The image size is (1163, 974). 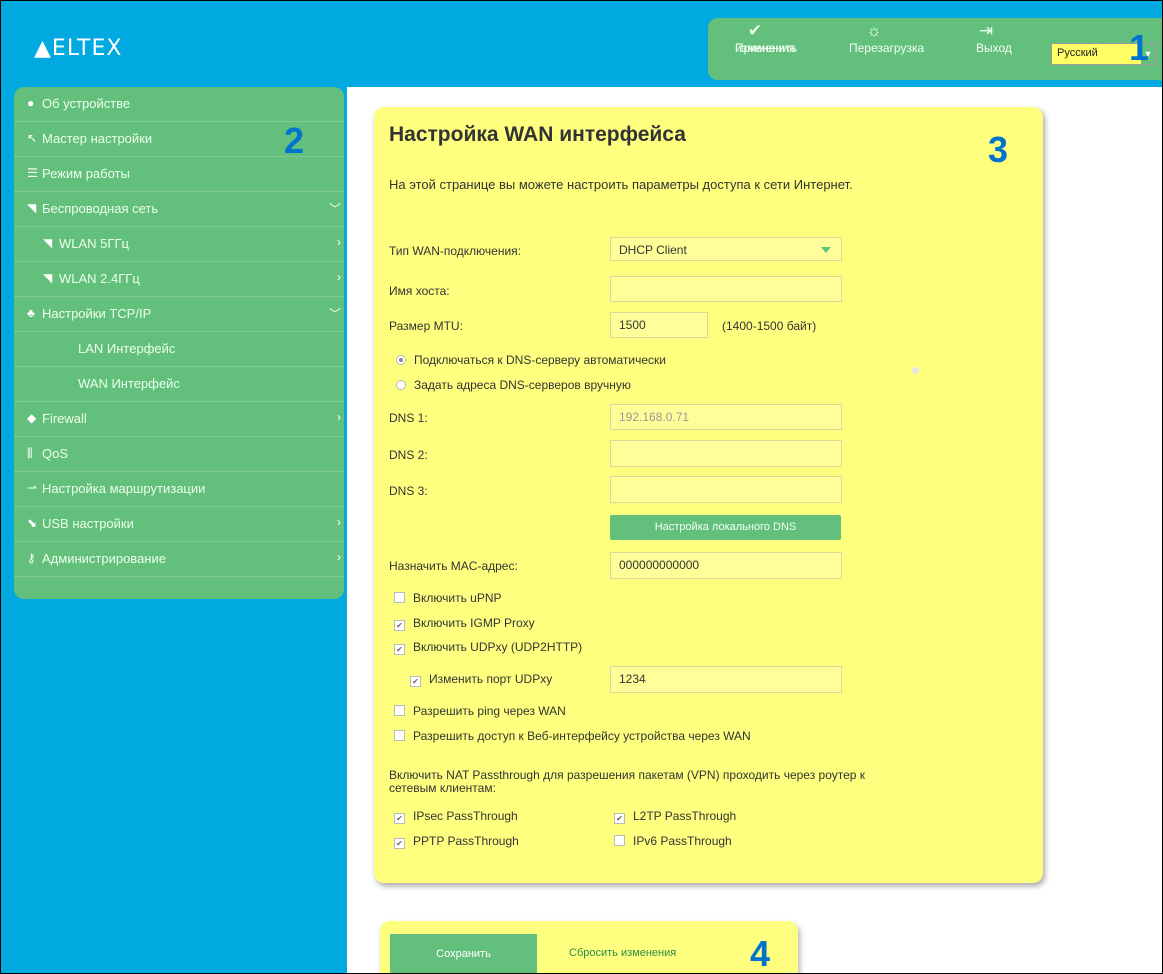 I want to click on sidebar-item-lan: LAN Интерфейс, so click(x=179, y=349).